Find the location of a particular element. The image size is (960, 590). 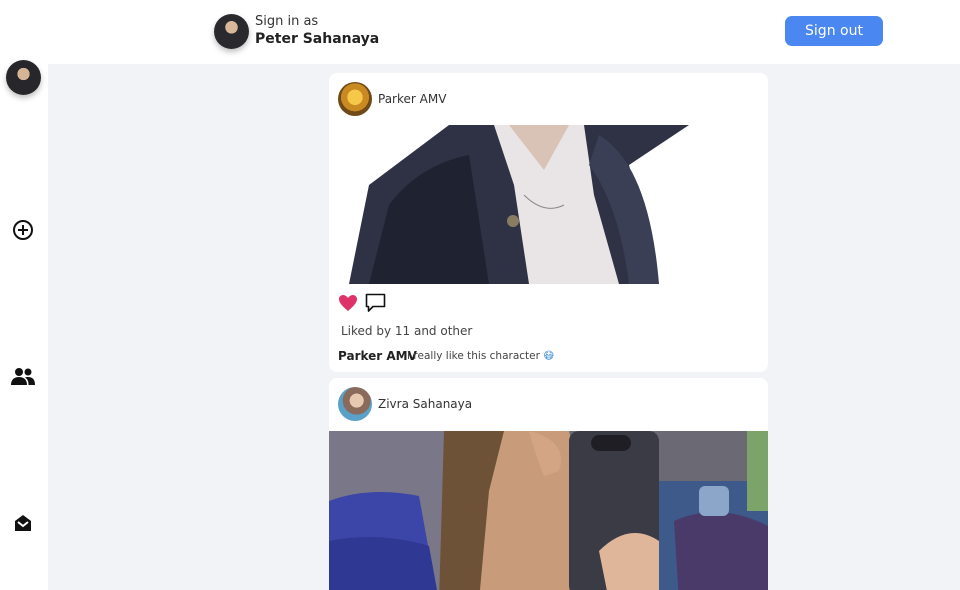

caption-author: Parker AMV is located at coordinates (377, 356).